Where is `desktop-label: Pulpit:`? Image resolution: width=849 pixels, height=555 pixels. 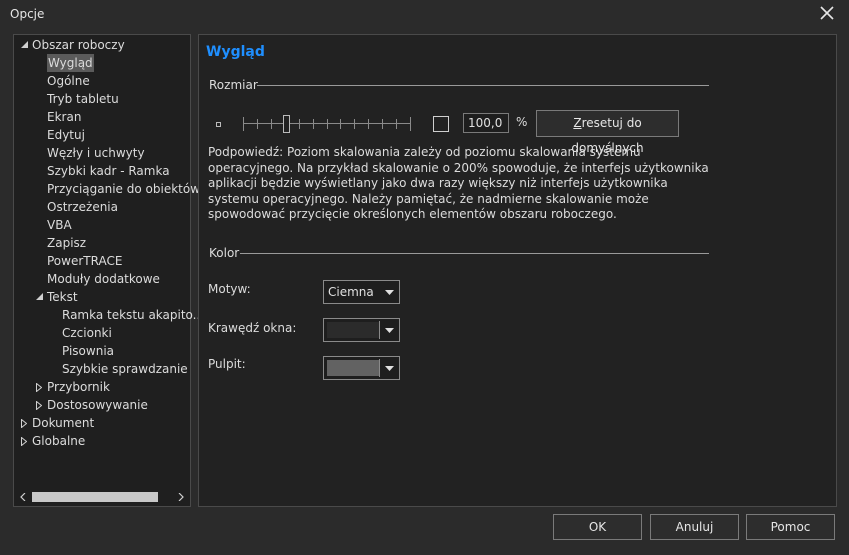
desktop-label: Pulpit: is located at coordinates (227, 364).